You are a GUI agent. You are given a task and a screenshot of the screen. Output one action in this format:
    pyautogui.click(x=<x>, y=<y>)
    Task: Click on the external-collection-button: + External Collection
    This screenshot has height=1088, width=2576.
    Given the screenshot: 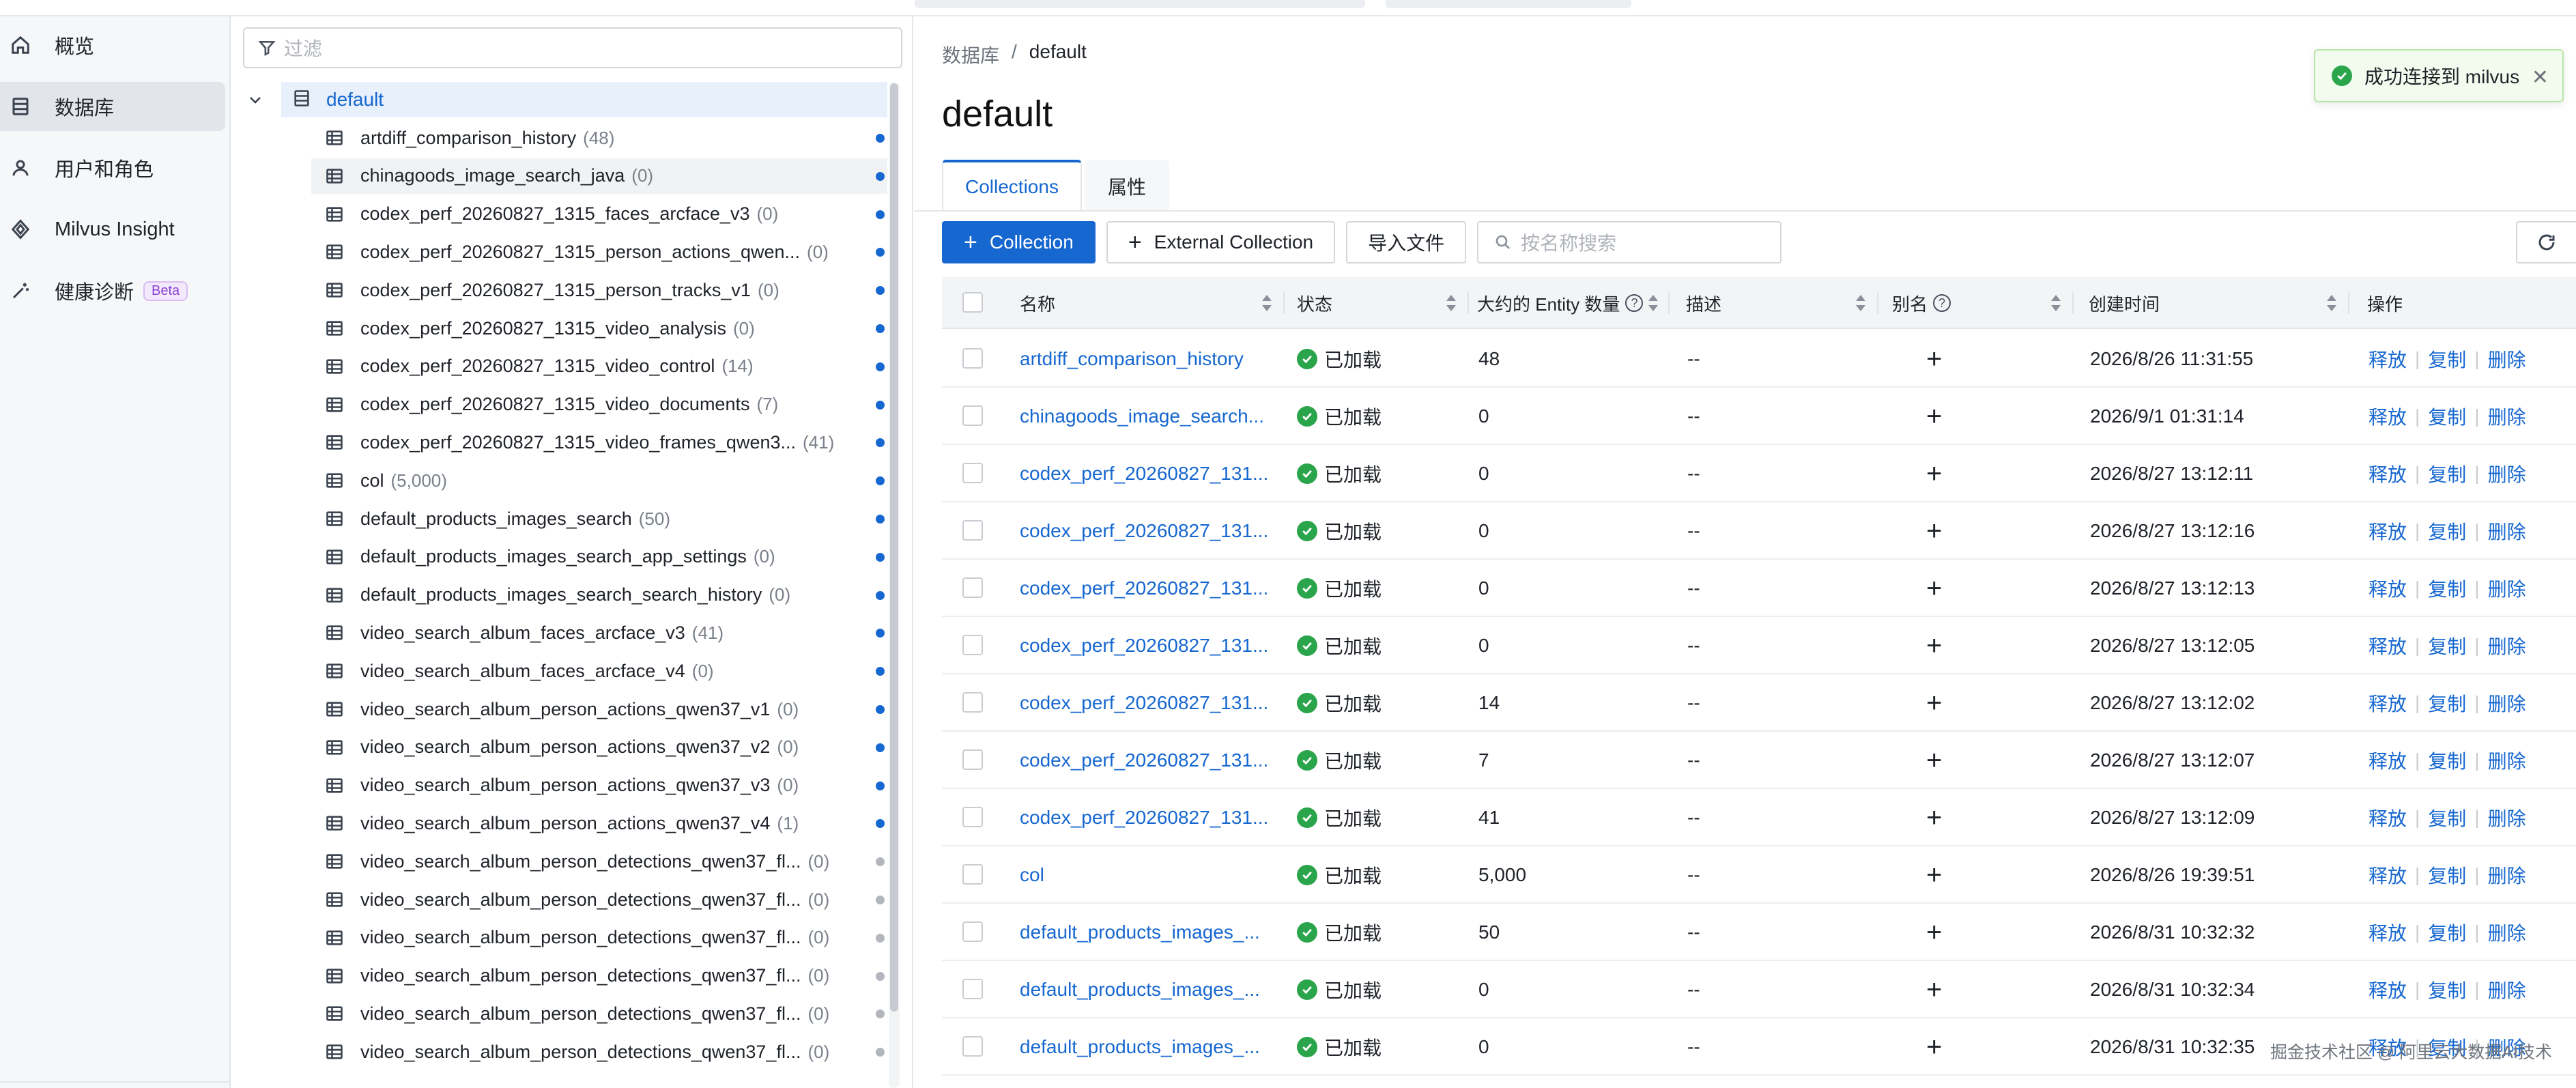 What is the action you would take?
    pyautogui.click(x=1221, y=242)
    